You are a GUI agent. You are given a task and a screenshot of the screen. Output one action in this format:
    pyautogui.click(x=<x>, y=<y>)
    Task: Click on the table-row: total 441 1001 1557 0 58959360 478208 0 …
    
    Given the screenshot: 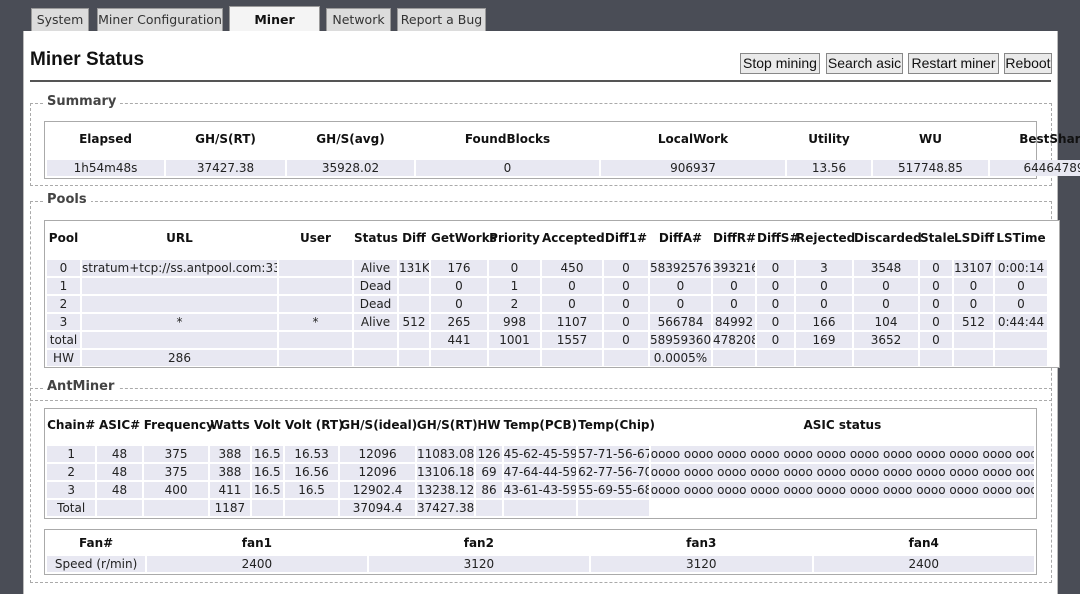 What is the action you would take?
    pyautogui.click(x=547, y=340)
    